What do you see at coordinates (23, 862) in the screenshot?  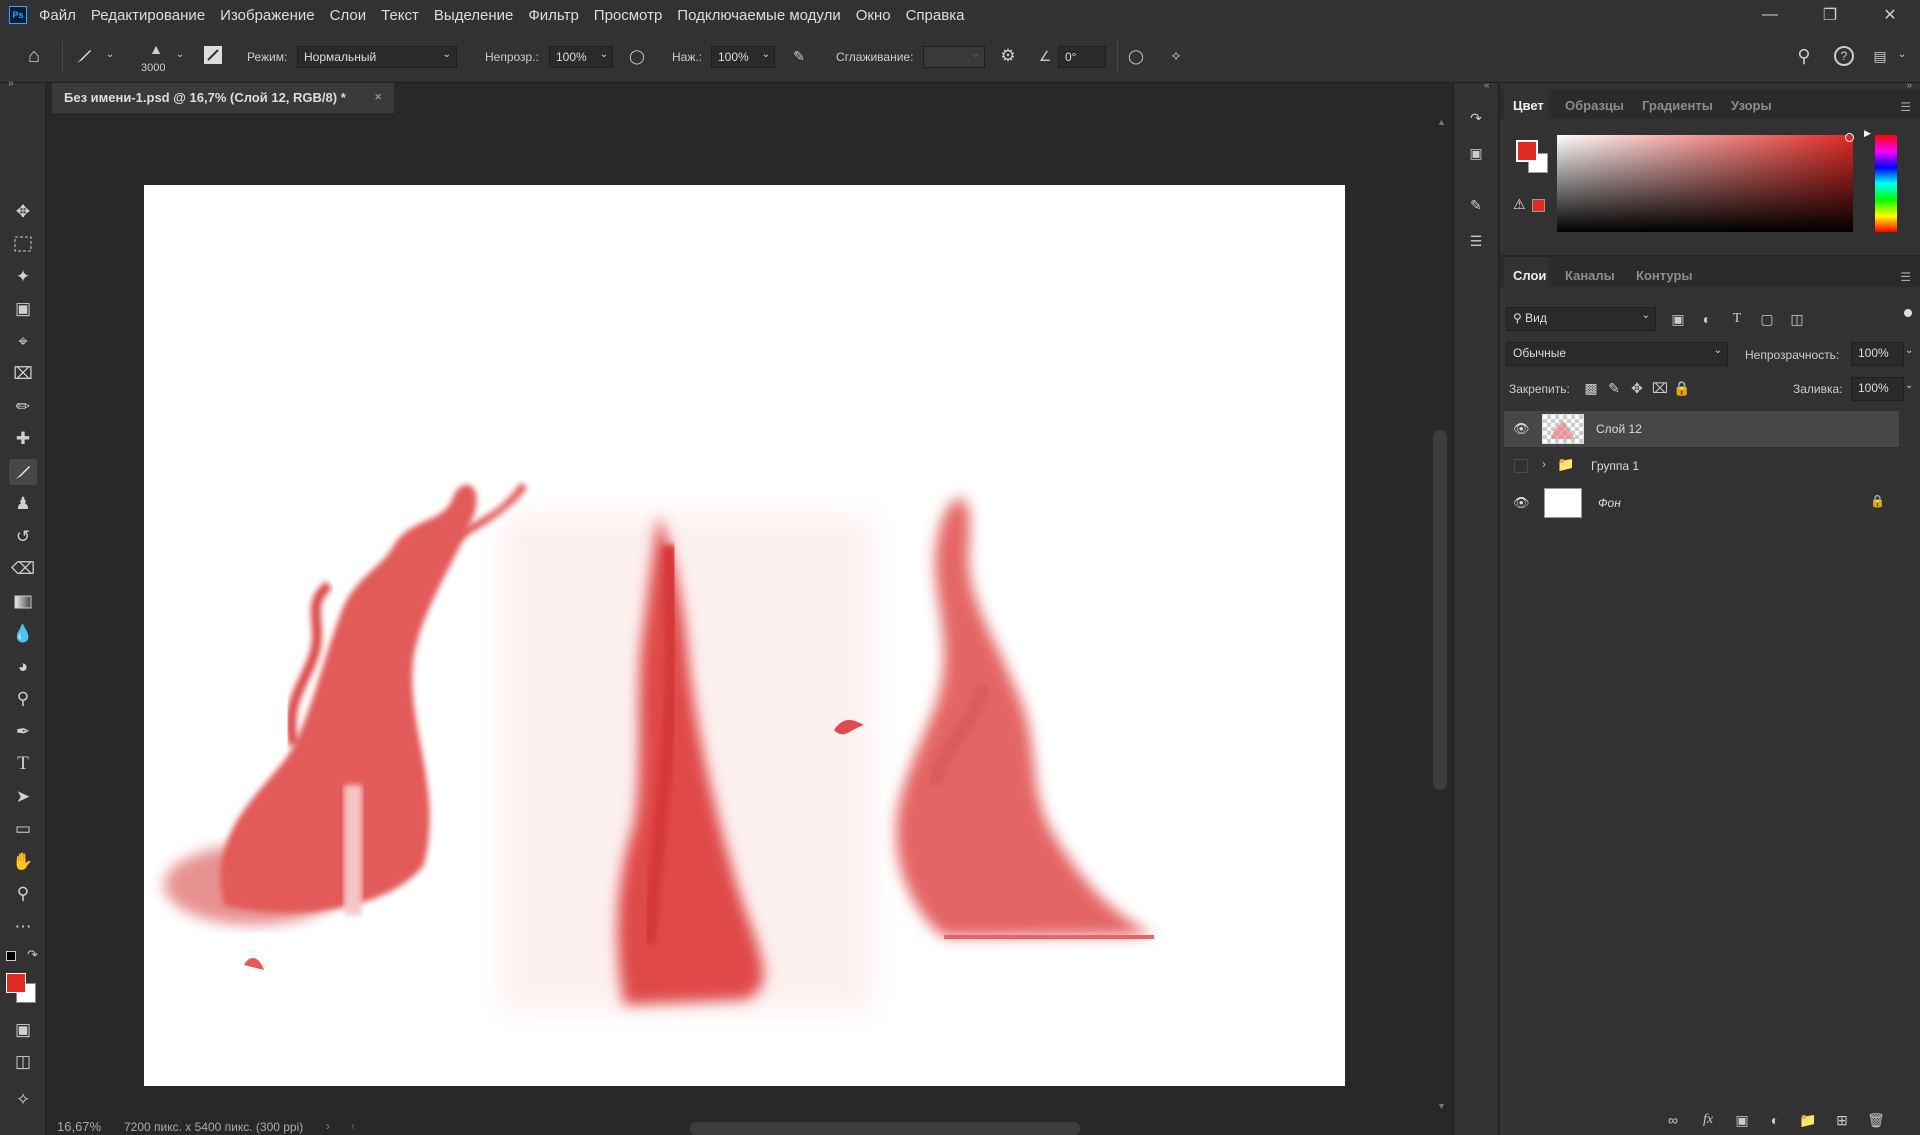 I see `hand-tool-icon: ✋` at bounding box center [23, 862].